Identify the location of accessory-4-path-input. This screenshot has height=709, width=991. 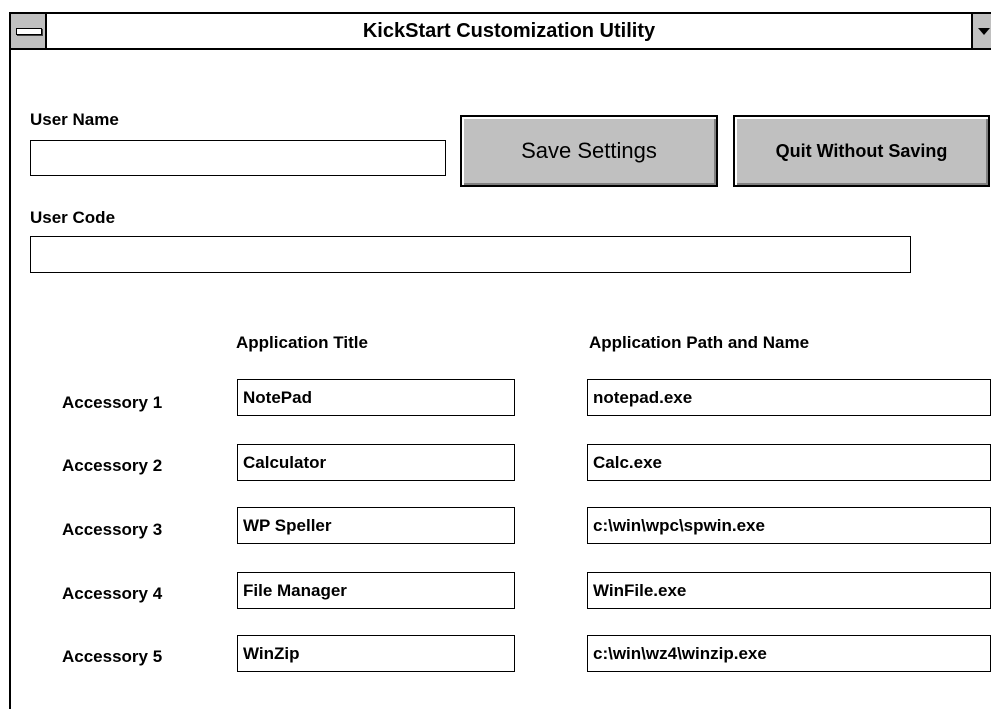
(789, 590).